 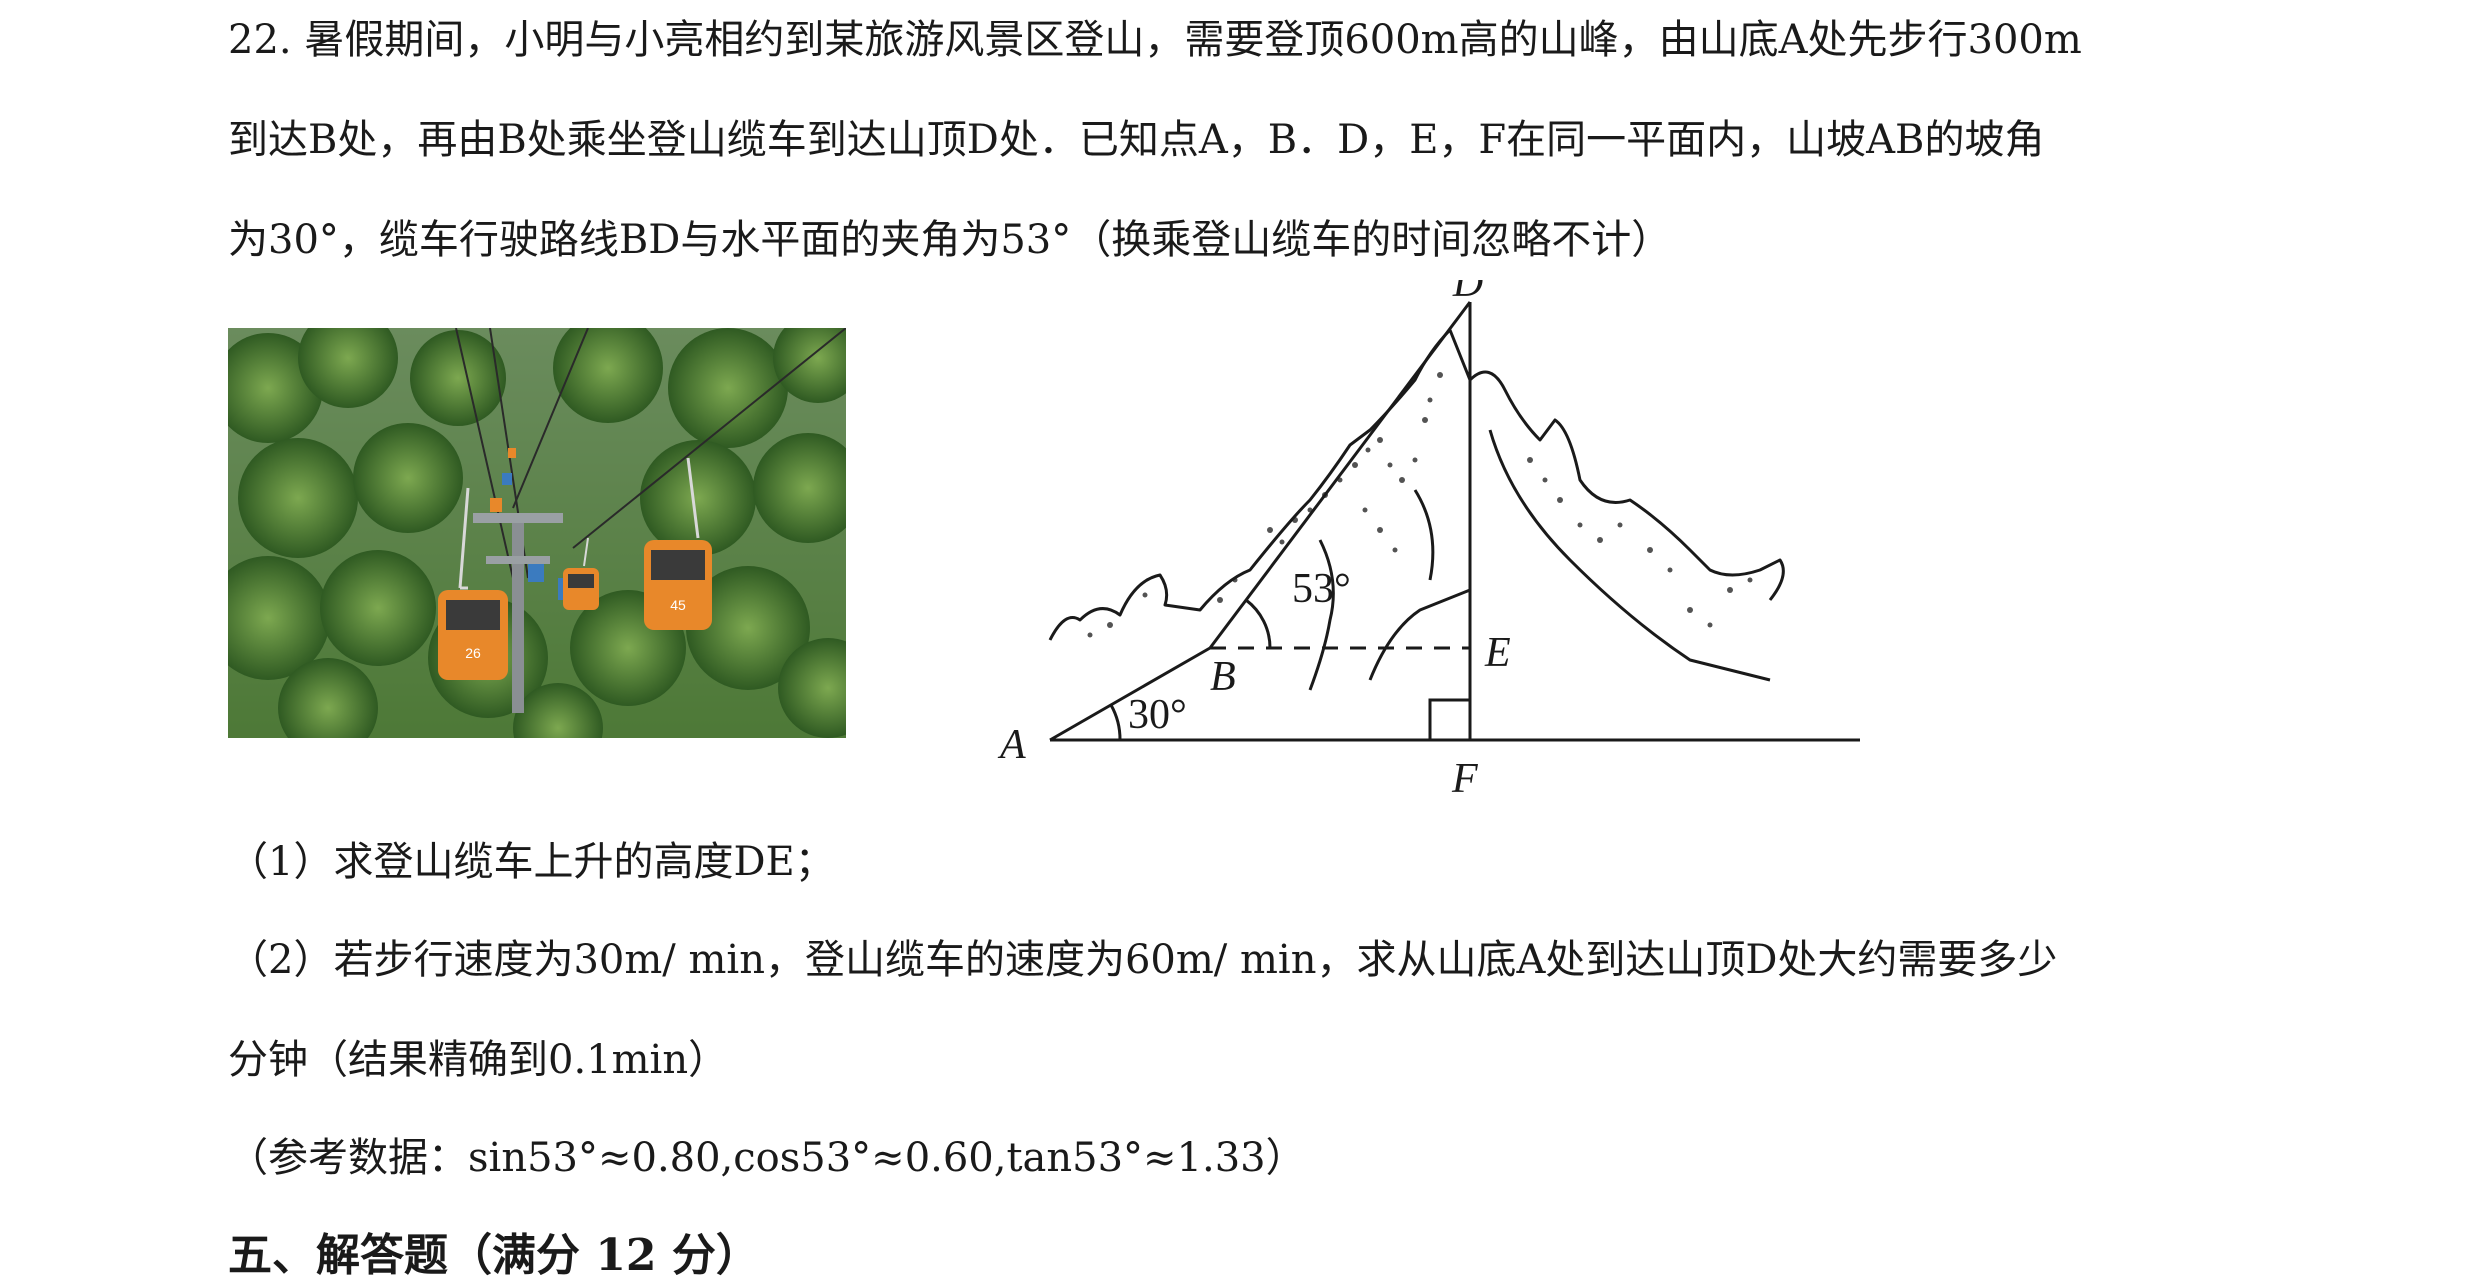 I want to click on cable-car-photo: 26 45, so click(x=537, y=533).